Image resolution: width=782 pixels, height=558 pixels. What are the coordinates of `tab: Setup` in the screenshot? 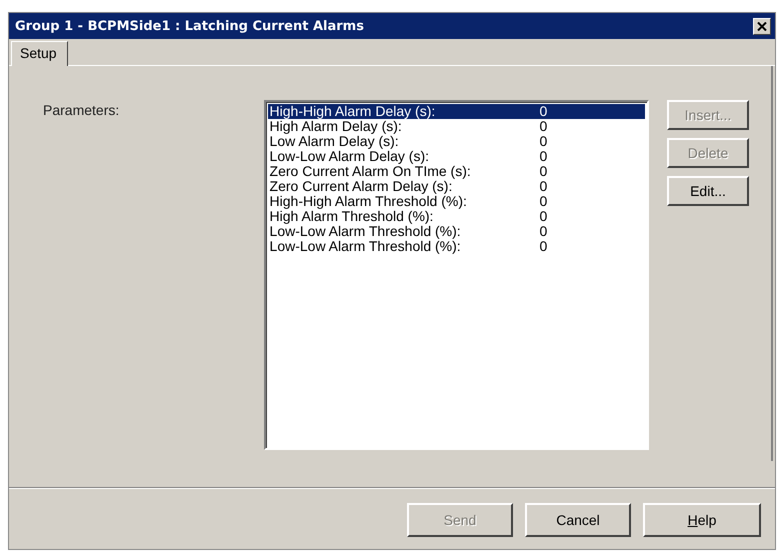 It's located at (39, 53).